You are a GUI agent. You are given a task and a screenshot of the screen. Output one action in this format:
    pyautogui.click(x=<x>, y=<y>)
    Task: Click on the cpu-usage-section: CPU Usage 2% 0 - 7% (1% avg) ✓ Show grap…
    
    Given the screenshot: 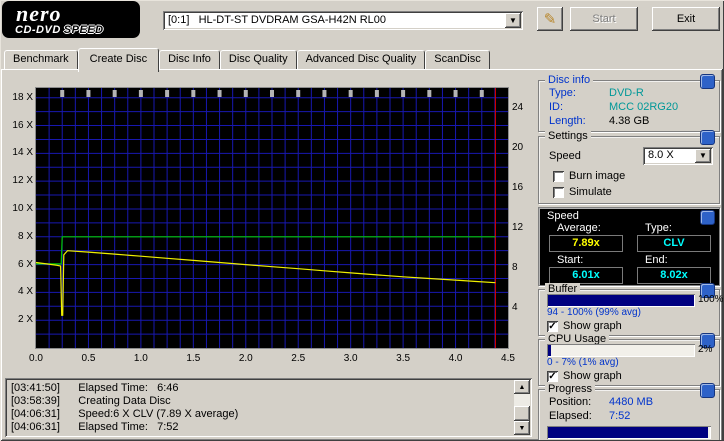 What is the action you would take?
    pyautogui.click(x=629, y=359)
    